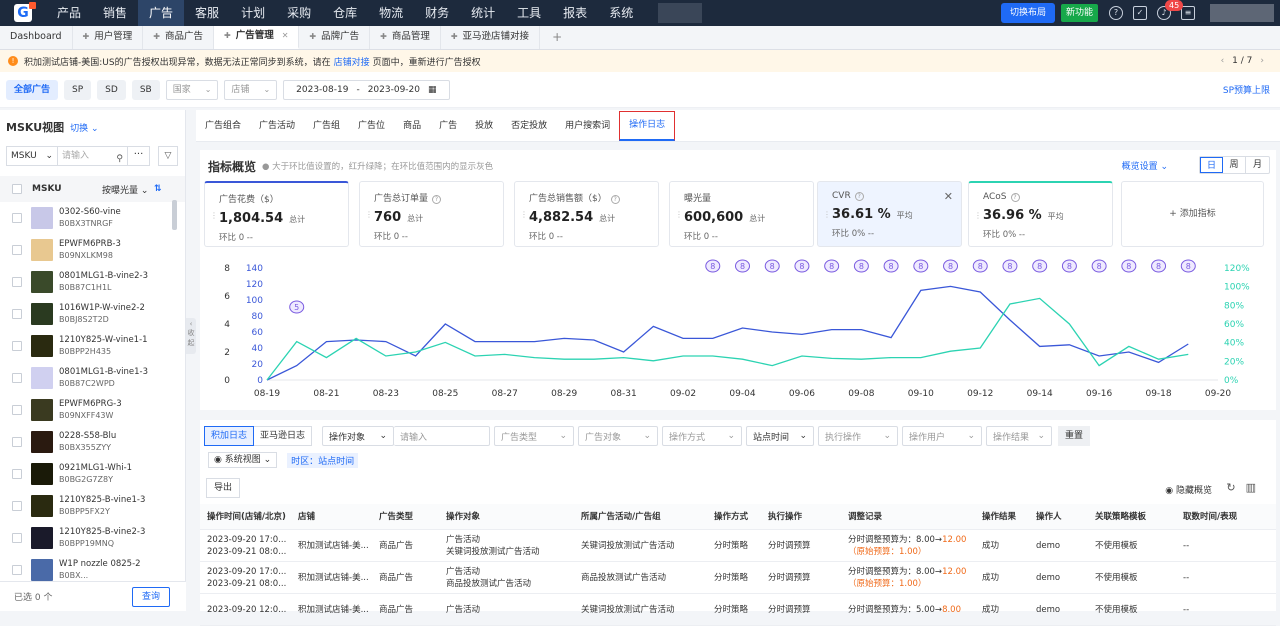 The height and width of the screenshot is (626, 1280). What do you see at coordinates (168, 156) in the screenshot?
I see `filter-icon: ▽` at bounding box center [168, 156].